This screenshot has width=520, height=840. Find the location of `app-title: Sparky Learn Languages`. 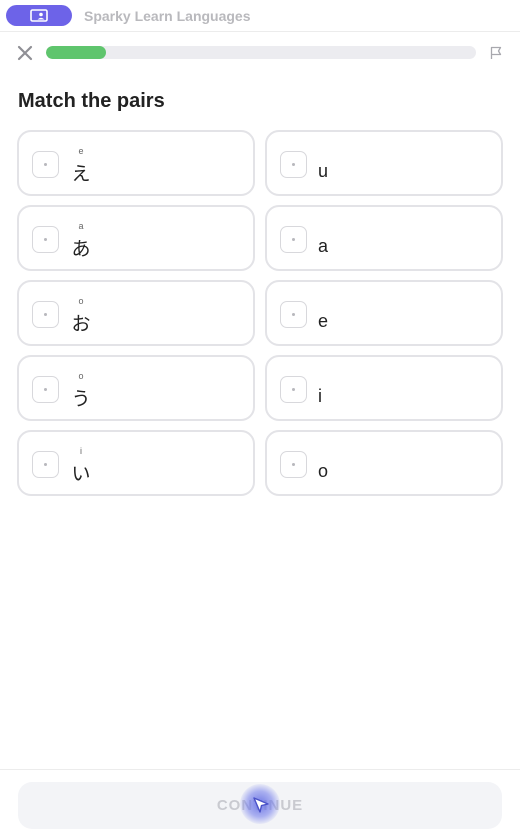

app-title: Sparky Learn Languages is located at coordinates (167, 15).